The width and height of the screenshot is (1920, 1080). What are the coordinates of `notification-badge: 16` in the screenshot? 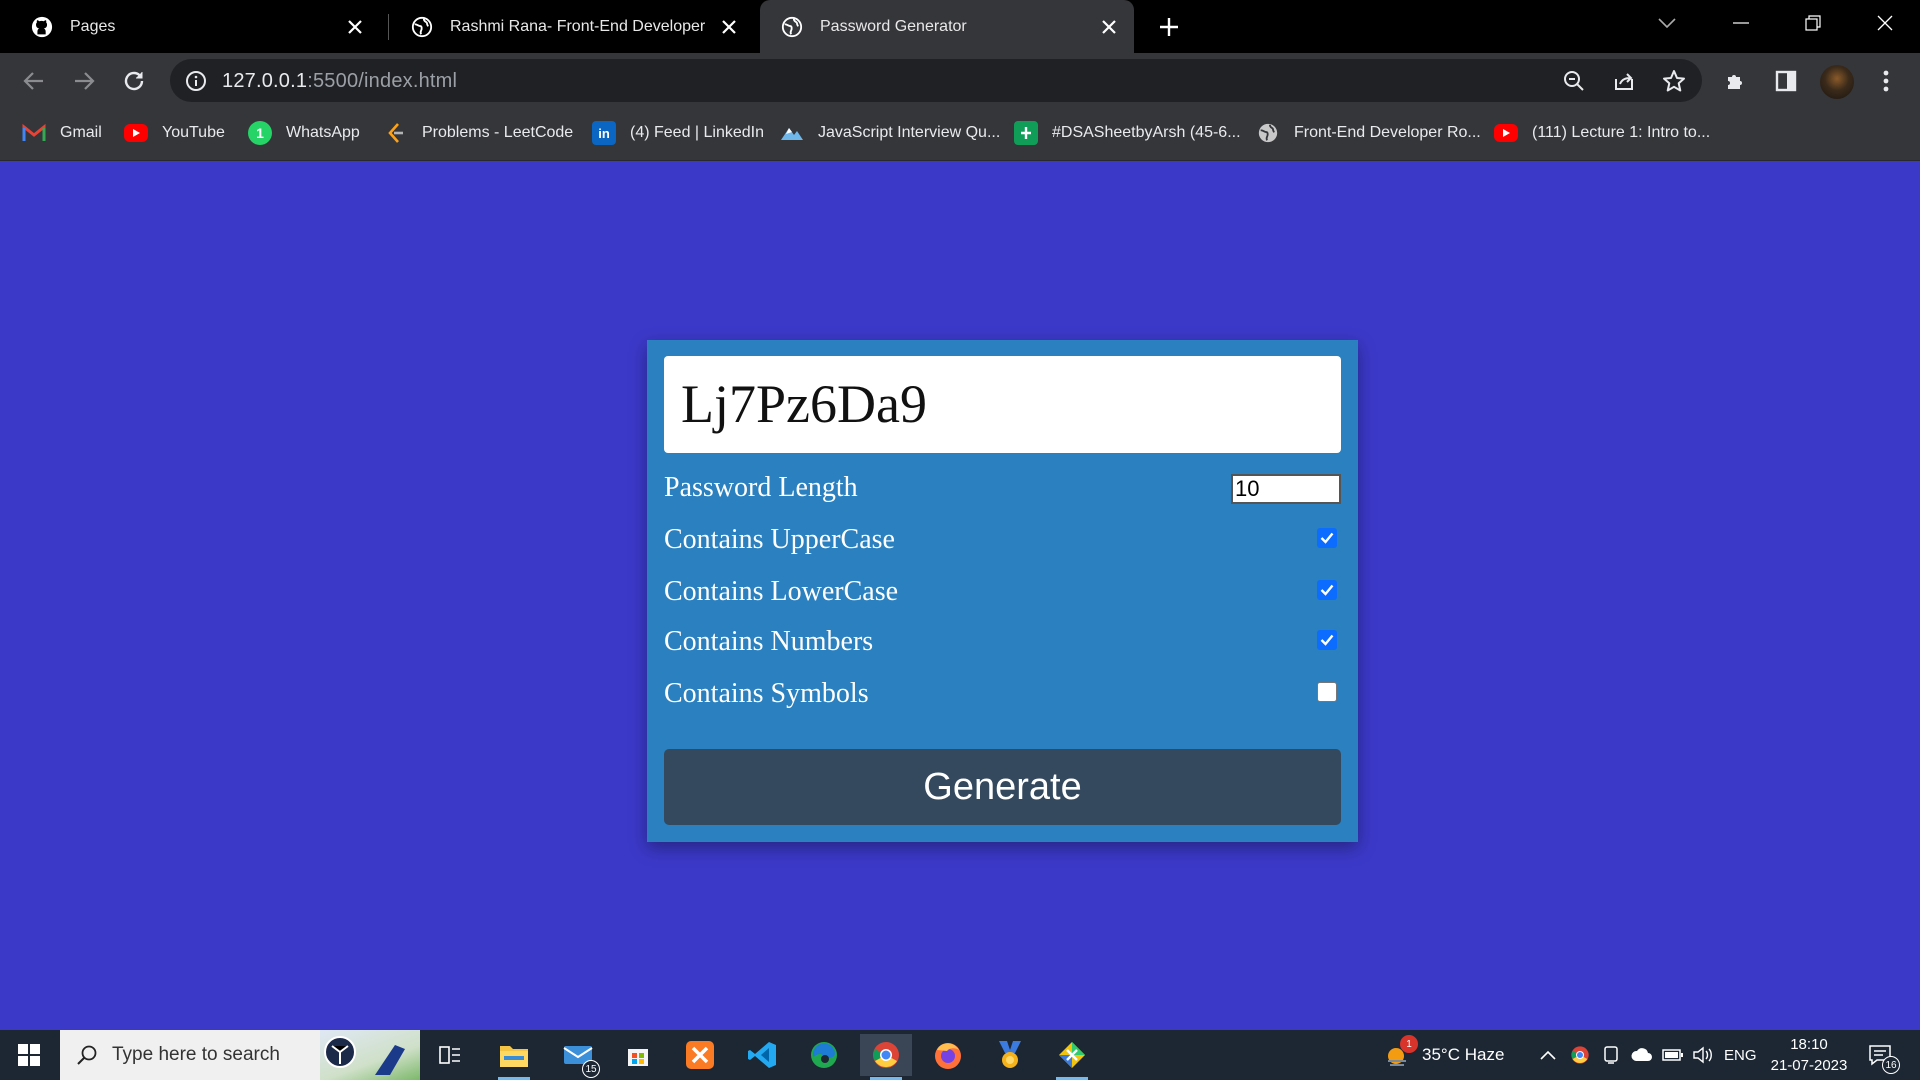 It's located at (1891, 1065).